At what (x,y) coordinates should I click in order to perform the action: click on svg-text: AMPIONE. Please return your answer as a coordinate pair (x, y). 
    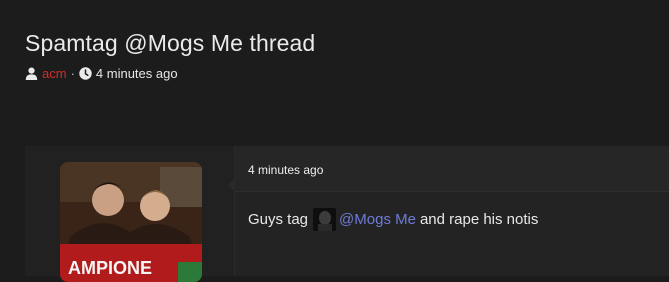
    Looking at the image, I should click on (110, 268).